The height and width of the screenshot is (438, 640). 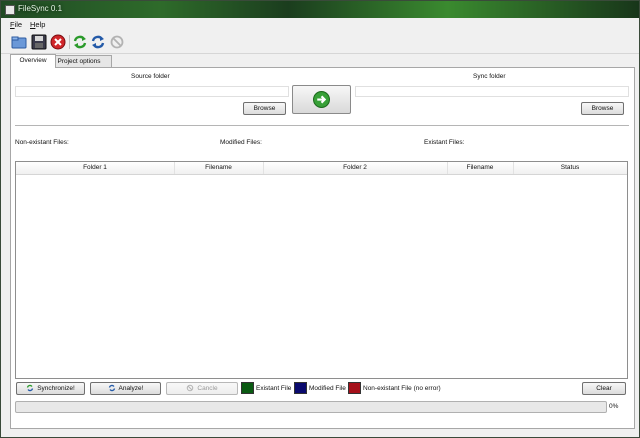 I want to click on sync-browse-button: Browse, so click(x=602, y=108).